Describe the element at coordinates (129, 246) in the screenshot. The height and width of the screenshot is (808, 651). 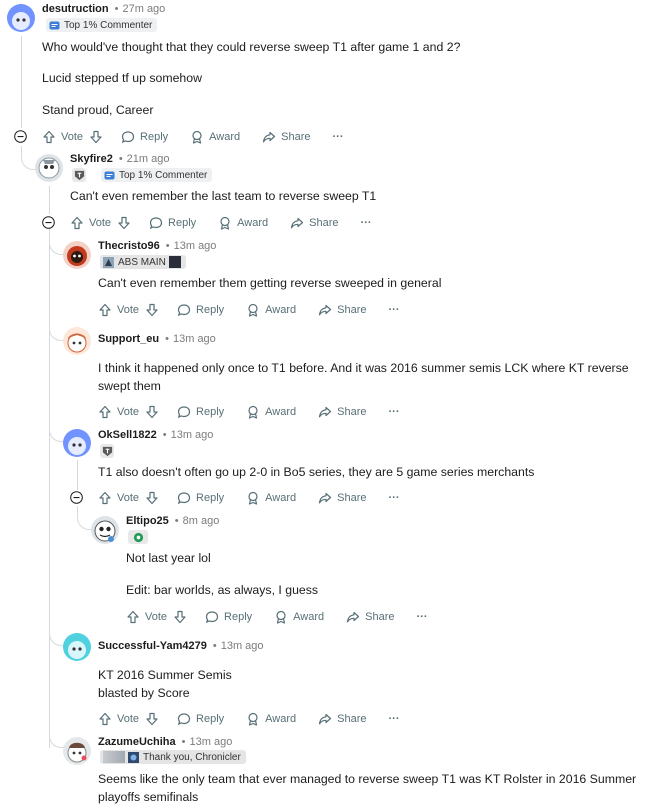
I see `username: Thecristo96` at that location.